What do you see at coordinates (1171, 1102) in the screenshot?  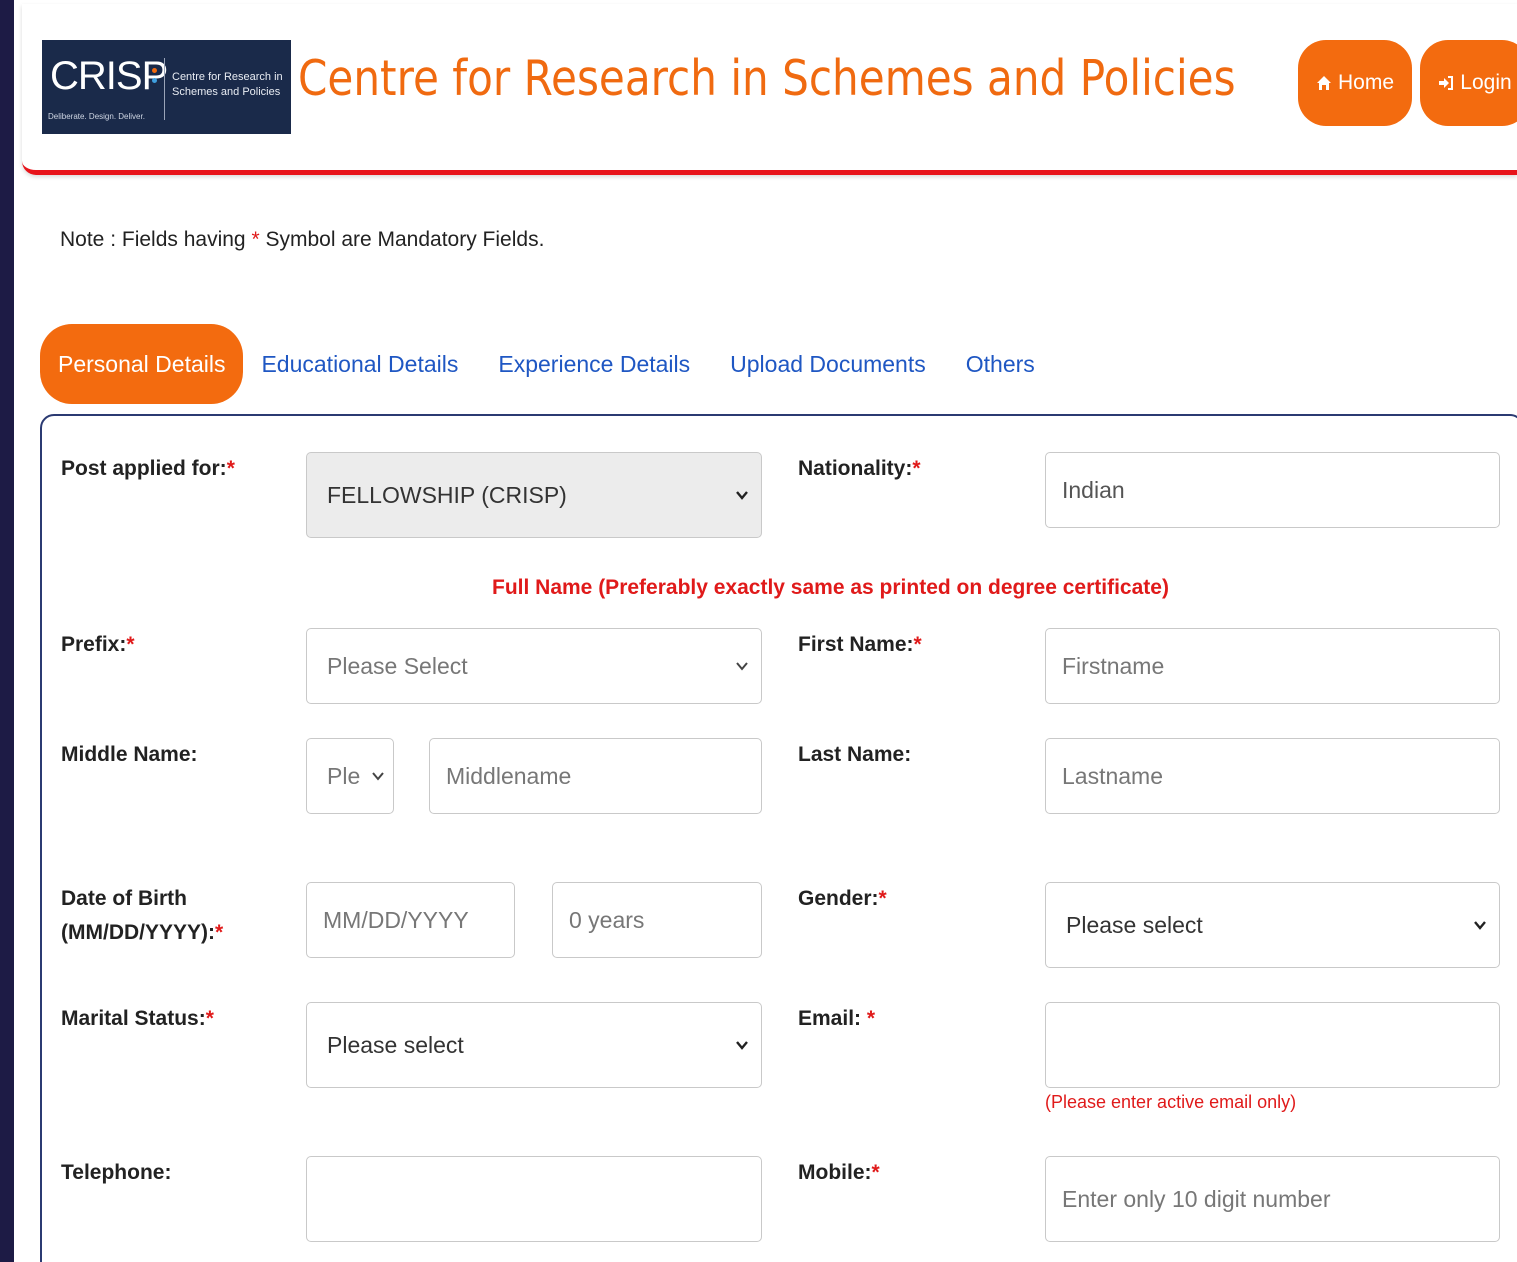 I see `email-hint: (Please enter active email only)` at bounding box center [1171, 1102].